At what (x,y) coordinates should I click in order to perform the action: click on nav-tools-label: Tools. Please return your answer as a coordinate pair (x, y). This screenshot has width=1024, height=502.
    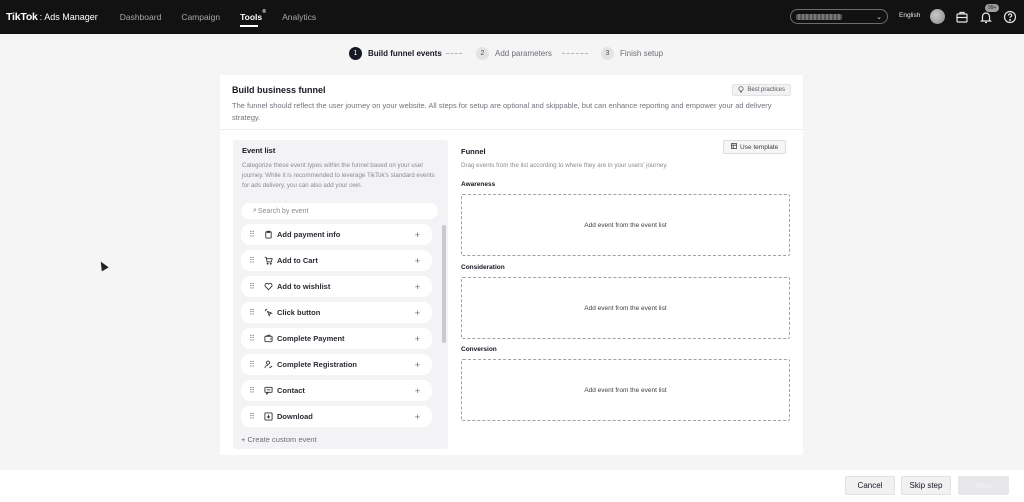
    Looking at the image, I should click on (251, 17).